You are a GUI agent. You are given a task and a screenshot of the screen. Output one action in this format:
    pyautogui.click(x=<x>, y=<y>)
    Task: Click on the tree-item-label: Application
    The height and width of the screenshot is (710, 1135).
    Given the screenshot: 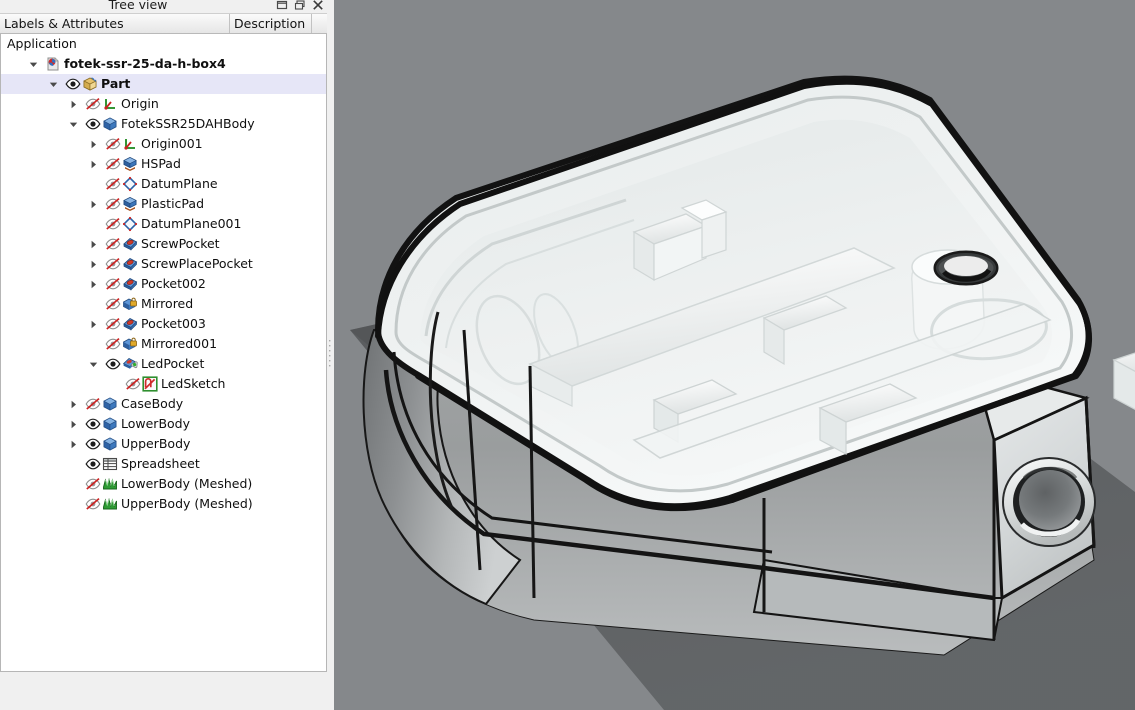 What is the action you would take?
    pyautogui.click(x=42, y=43)
    